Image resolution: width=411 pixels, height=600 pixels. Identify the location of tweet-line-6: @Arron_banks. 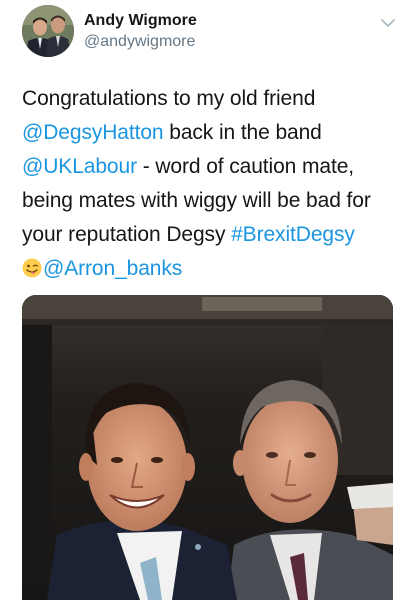
(209, 269).